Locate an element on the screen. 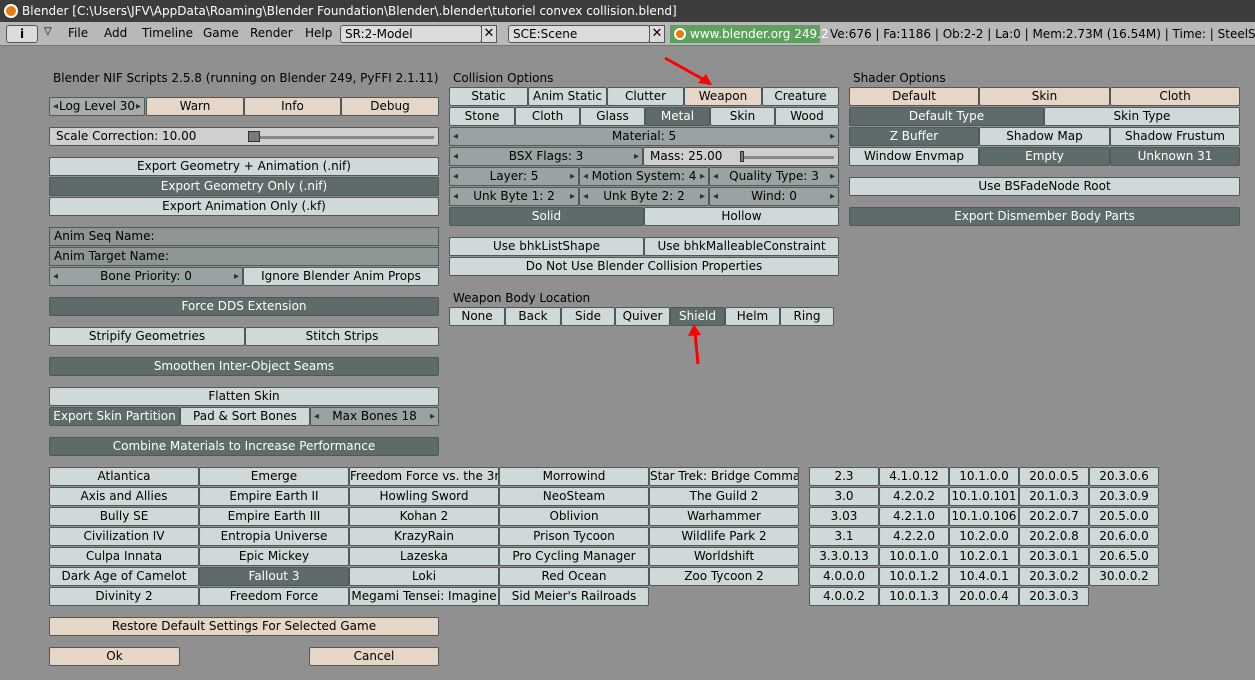 This screenshot has width=1255, height=680. max-bones-field: Max Bones 18 is located at coordinates (374, 416).